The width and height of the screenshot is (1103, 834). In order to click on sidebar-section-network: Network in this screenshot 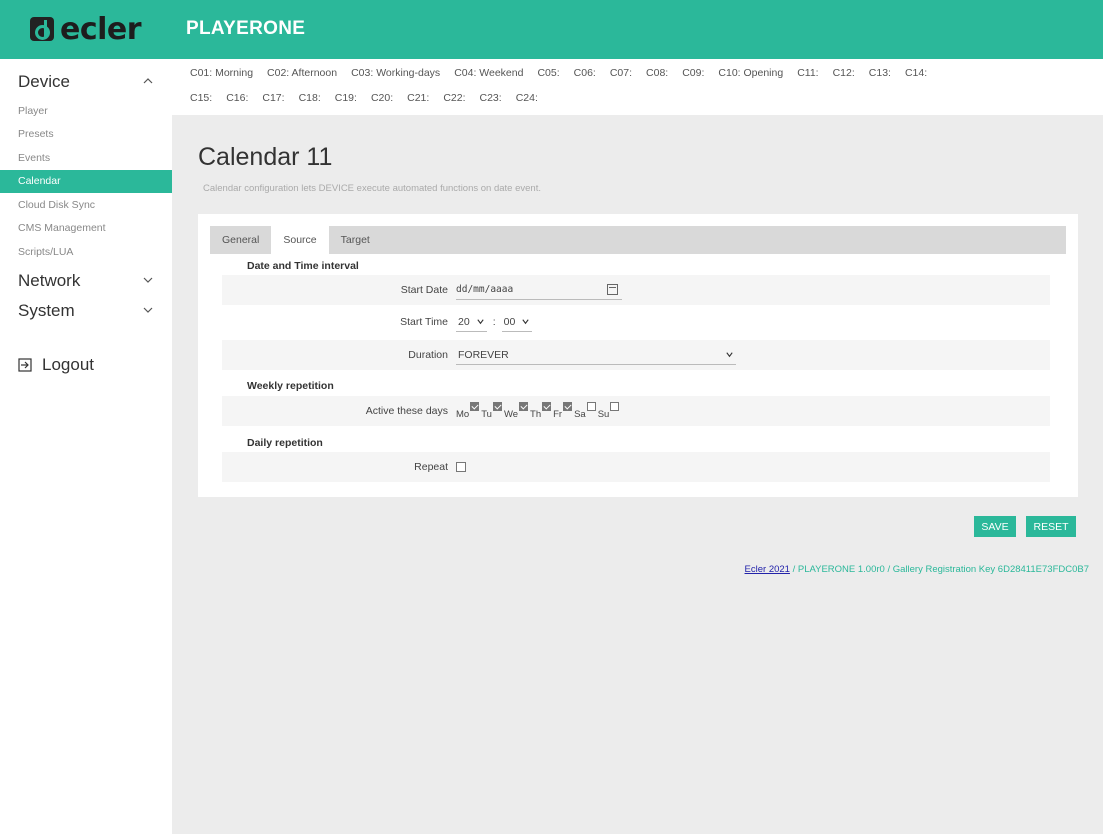, I will do `click(86, 281)`.